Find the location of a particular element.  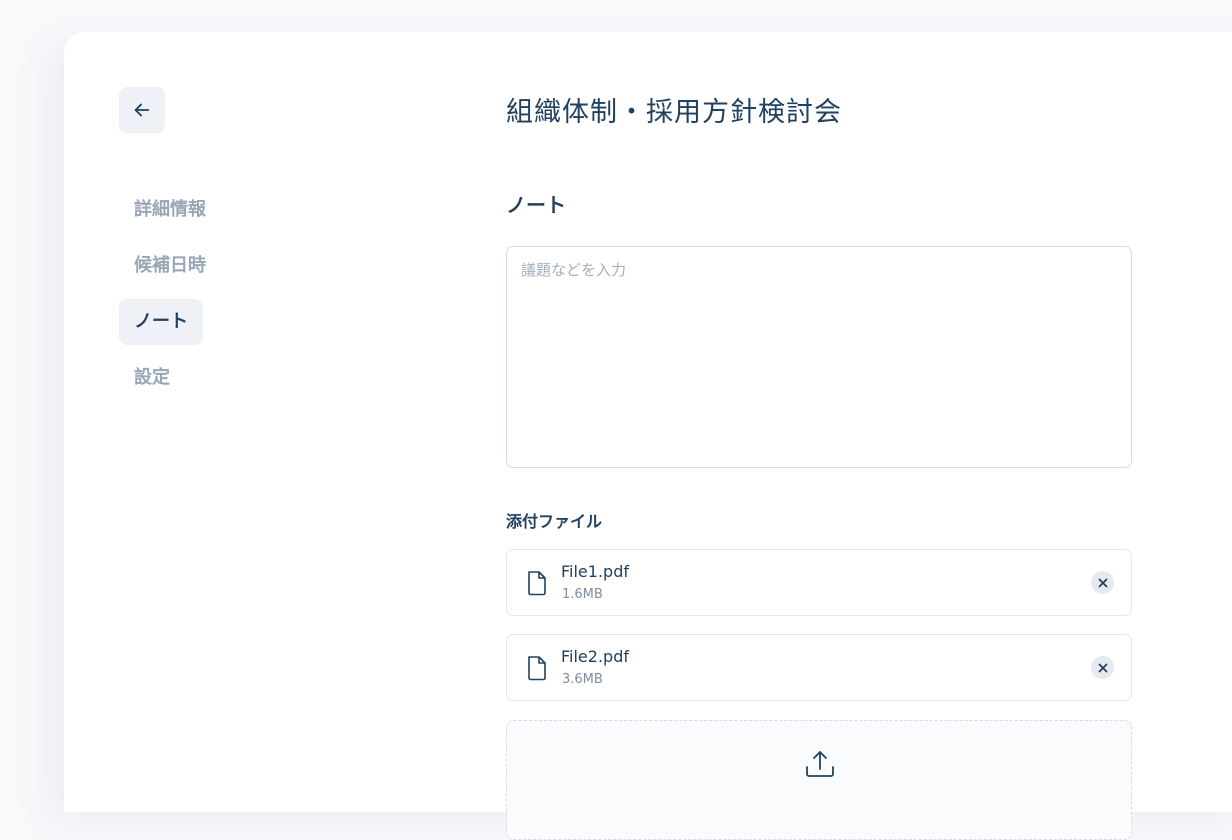

file-name: File2.pdf is located at coordinates (595, 656).